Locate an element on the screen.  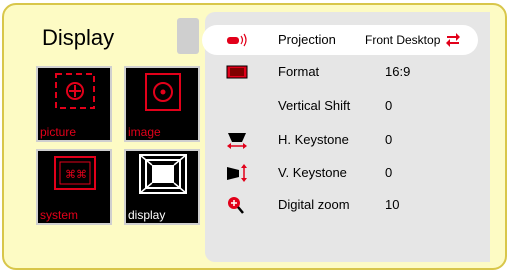
setting-row-format: Format 16:9 is located at coordinates (347, 72).